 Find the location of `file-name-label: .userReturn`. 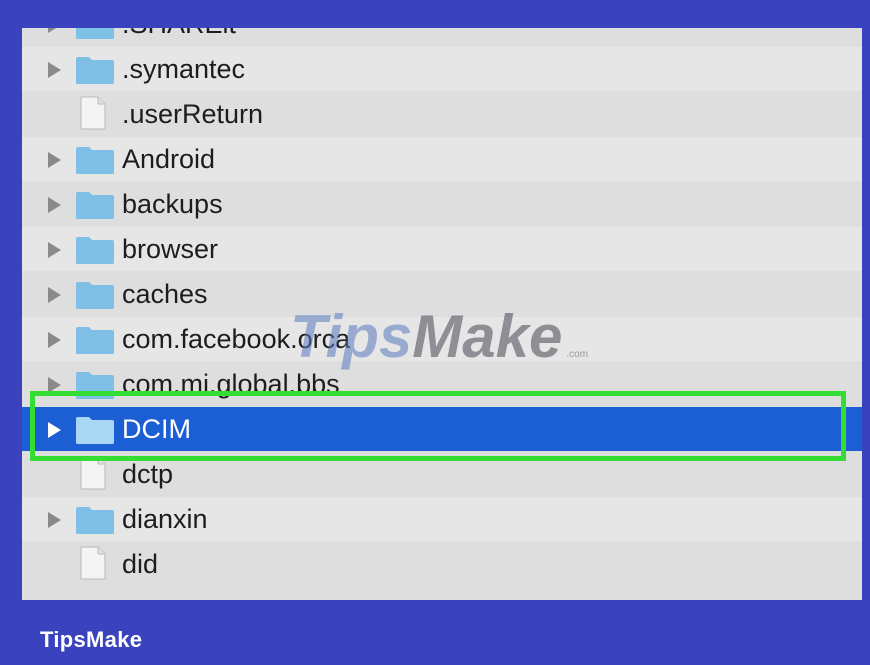

file-name-label: .userReturn is located at coordinates (193, 114).